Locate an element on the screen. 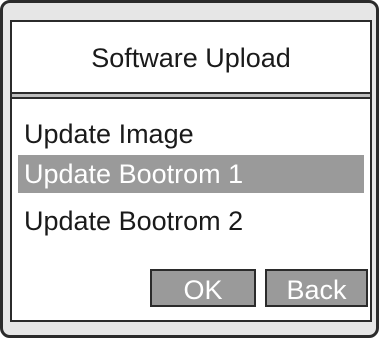  ok-button: OK is located at coordinates (203, 288).